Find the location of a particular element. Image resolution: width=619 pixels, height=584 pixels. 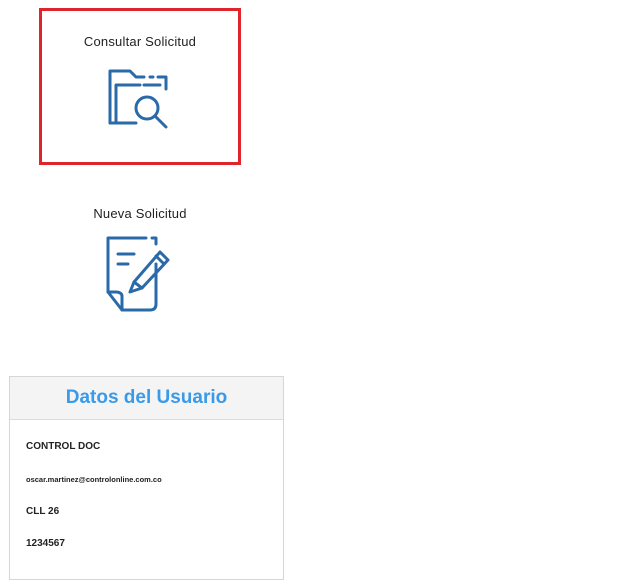

user-email: oscar.martinez@controlonline.com.co is located at coordinates (94, 479).